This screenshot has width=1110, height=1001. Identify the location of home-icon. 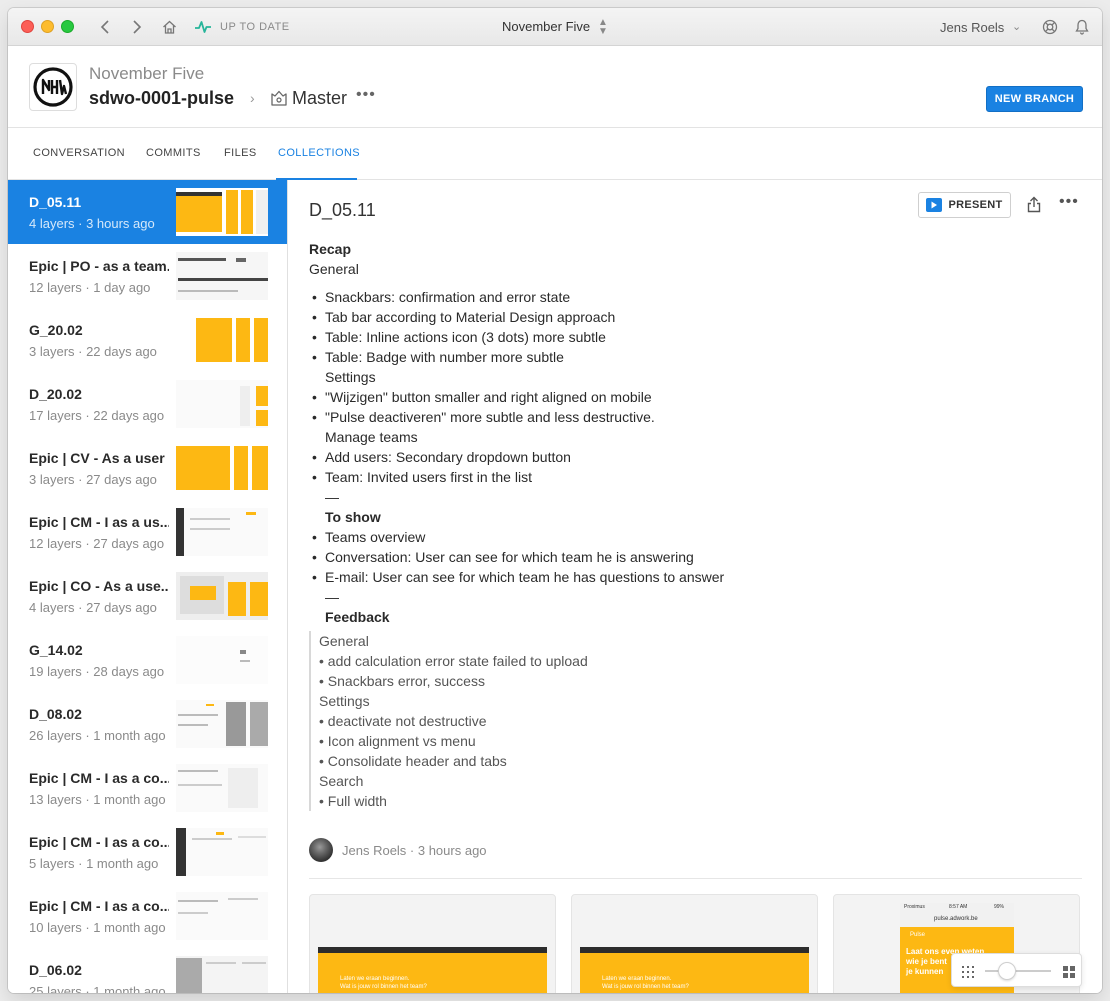
(169, 27).